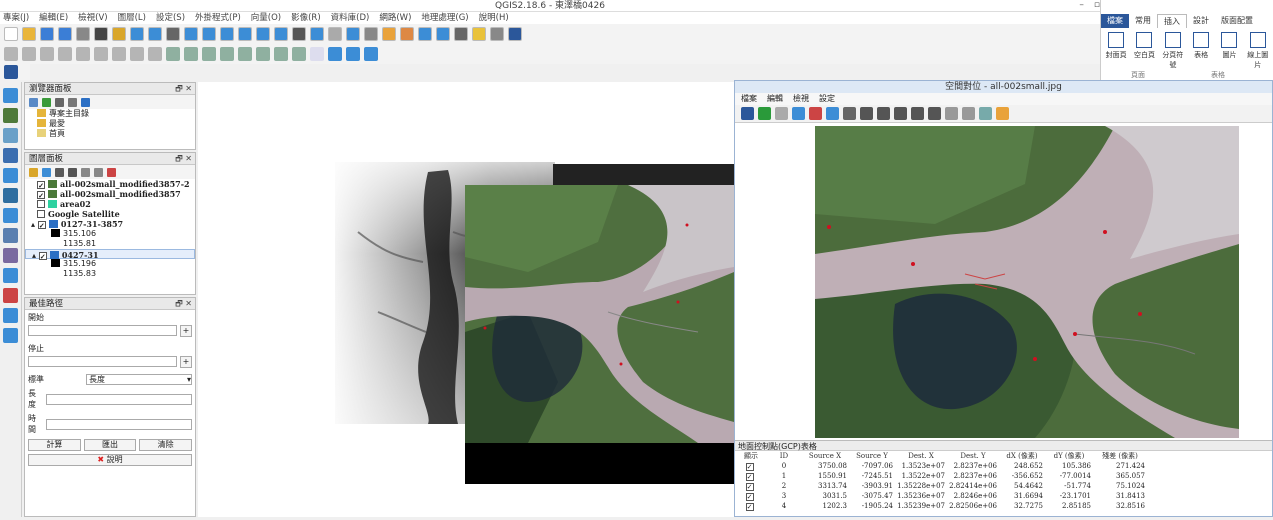 The image size is (1273, 520). I want to click on link-qgis-icon, so click(968, 113).